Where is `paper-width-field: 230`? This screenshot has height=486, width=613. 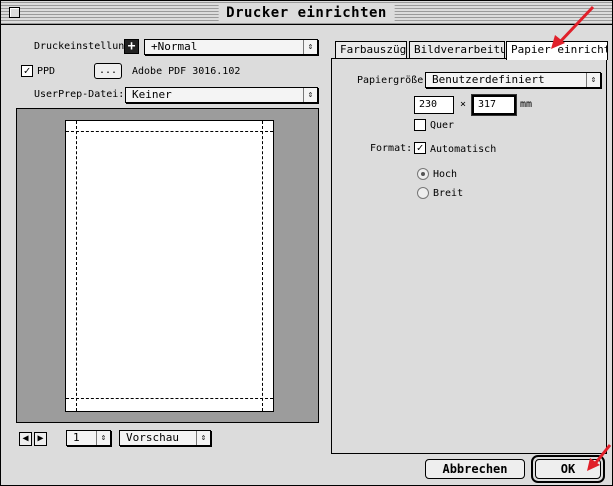 paper-width-field: 230 is located at coordinates (434, 105).